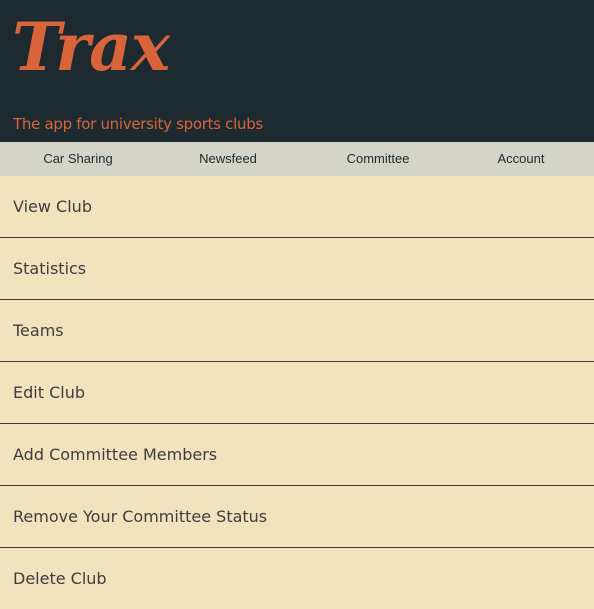 This screenshot has height=609, width=594. What do you see at coordinates (378, 159) in the screenshot?
I see `nav-item-committee: Committee` at bounding box center [378, 159].